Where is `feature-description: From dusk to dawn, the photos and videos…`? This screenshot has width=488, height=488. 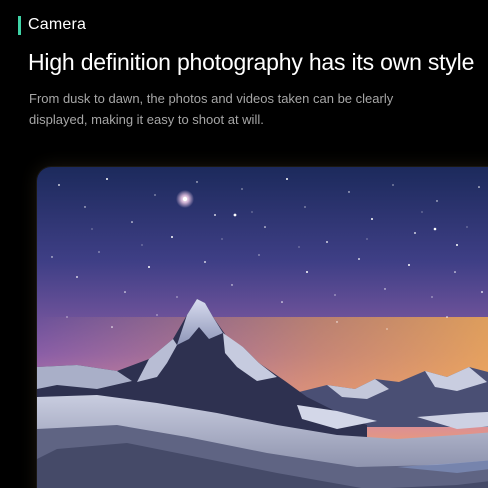 feature-description: From dusk to dawn, the photos and videos… is located at coordinates (211, 109).